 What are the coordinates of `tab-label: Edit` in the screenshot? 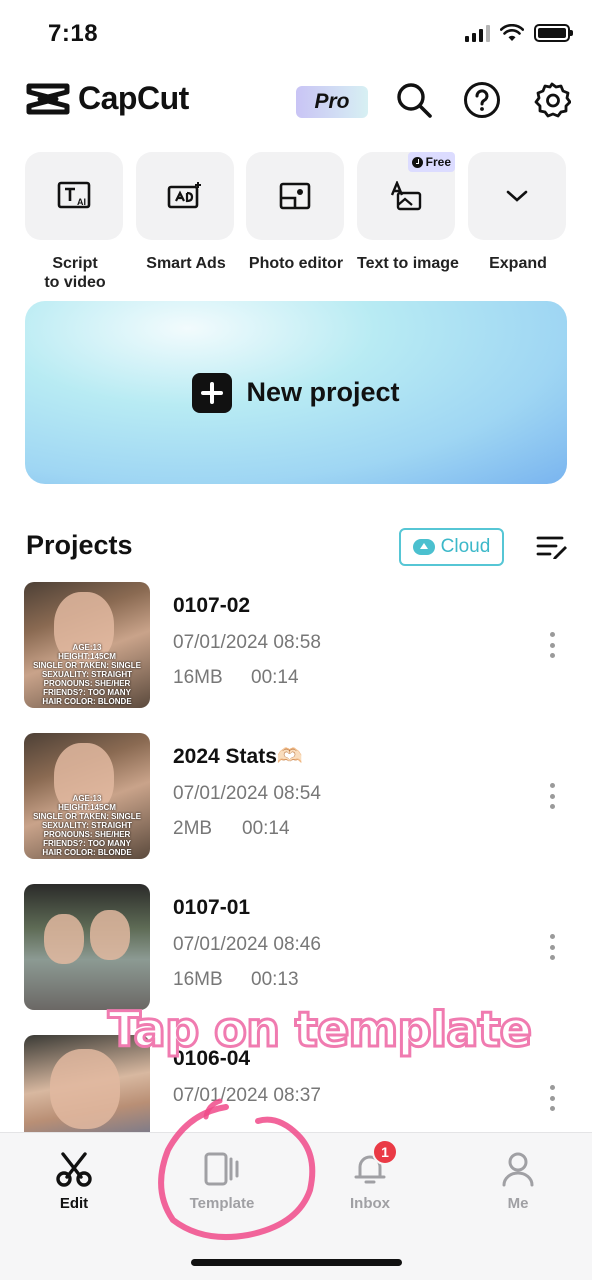 It's located at (74, 1203).